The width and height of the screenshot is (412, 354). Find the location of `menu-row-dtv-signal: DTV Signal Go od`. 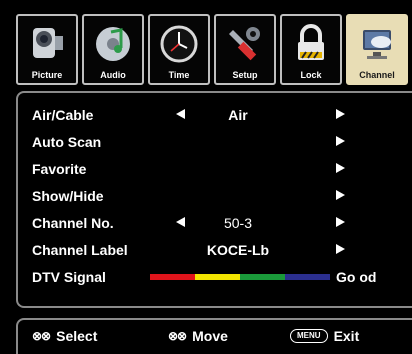

menu-row-dtv-signal: DTV Signal Go od is located at coordinates (215, 277).